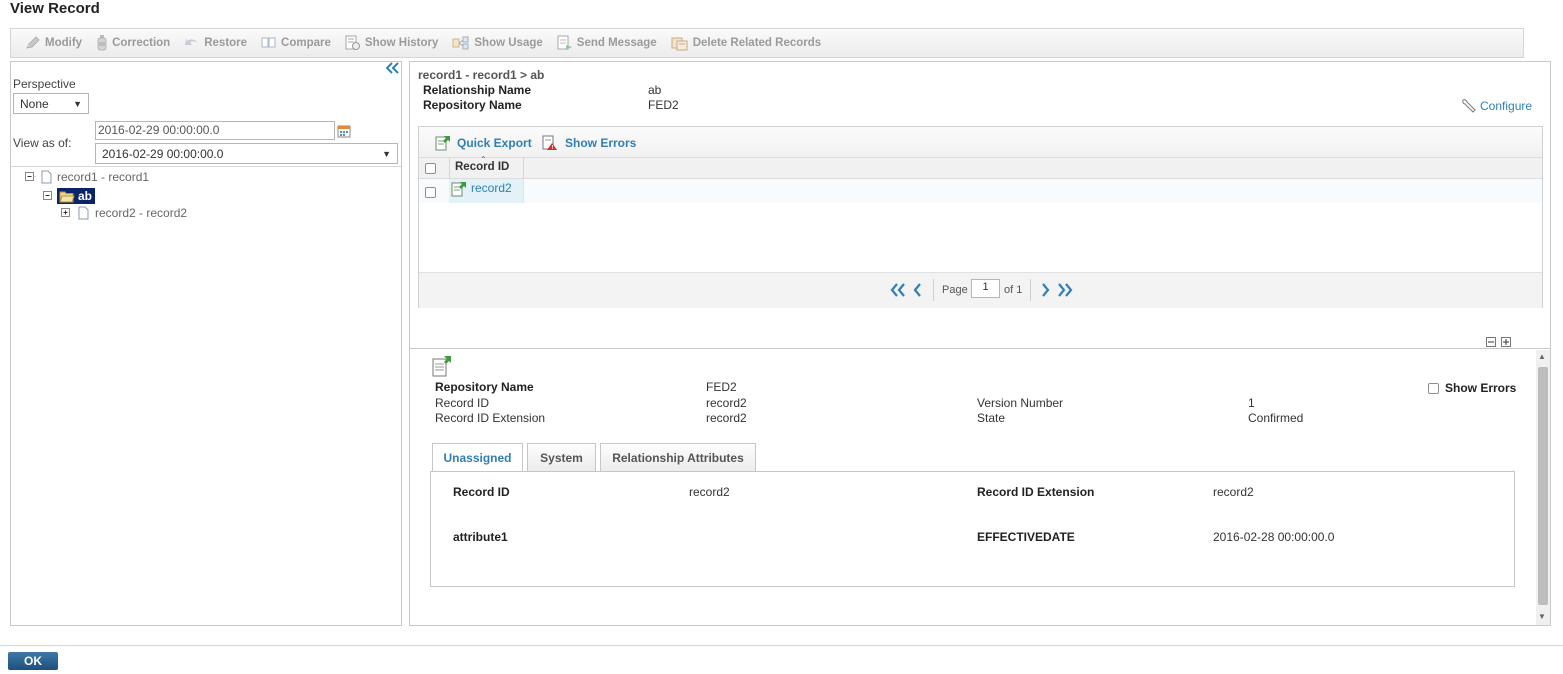 The width and height of the screenshot is (1563, 674). What do you see at coordinates (44, 84) in the screenshot?
I see `perspective-label: Perspective` at bounding box center [44, 84].